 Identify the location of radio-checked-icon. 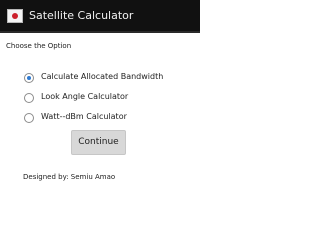
(29, 78).